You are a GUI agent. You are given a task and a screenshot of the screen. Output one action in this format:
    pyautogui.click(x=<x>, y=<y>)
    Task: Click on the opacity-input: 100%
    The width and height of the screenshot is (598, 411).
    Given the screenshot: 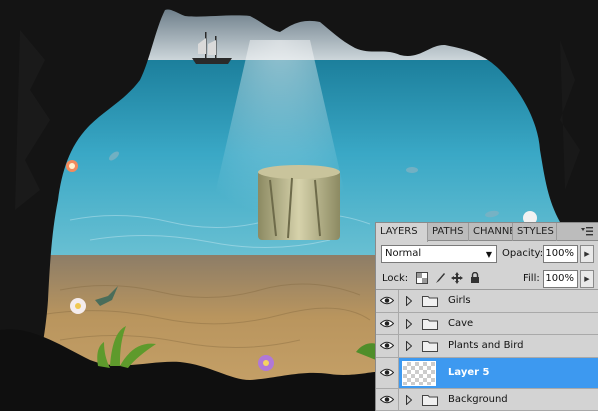 What is the action you would take?
    pyautogui.click(x=560, y=254)
    